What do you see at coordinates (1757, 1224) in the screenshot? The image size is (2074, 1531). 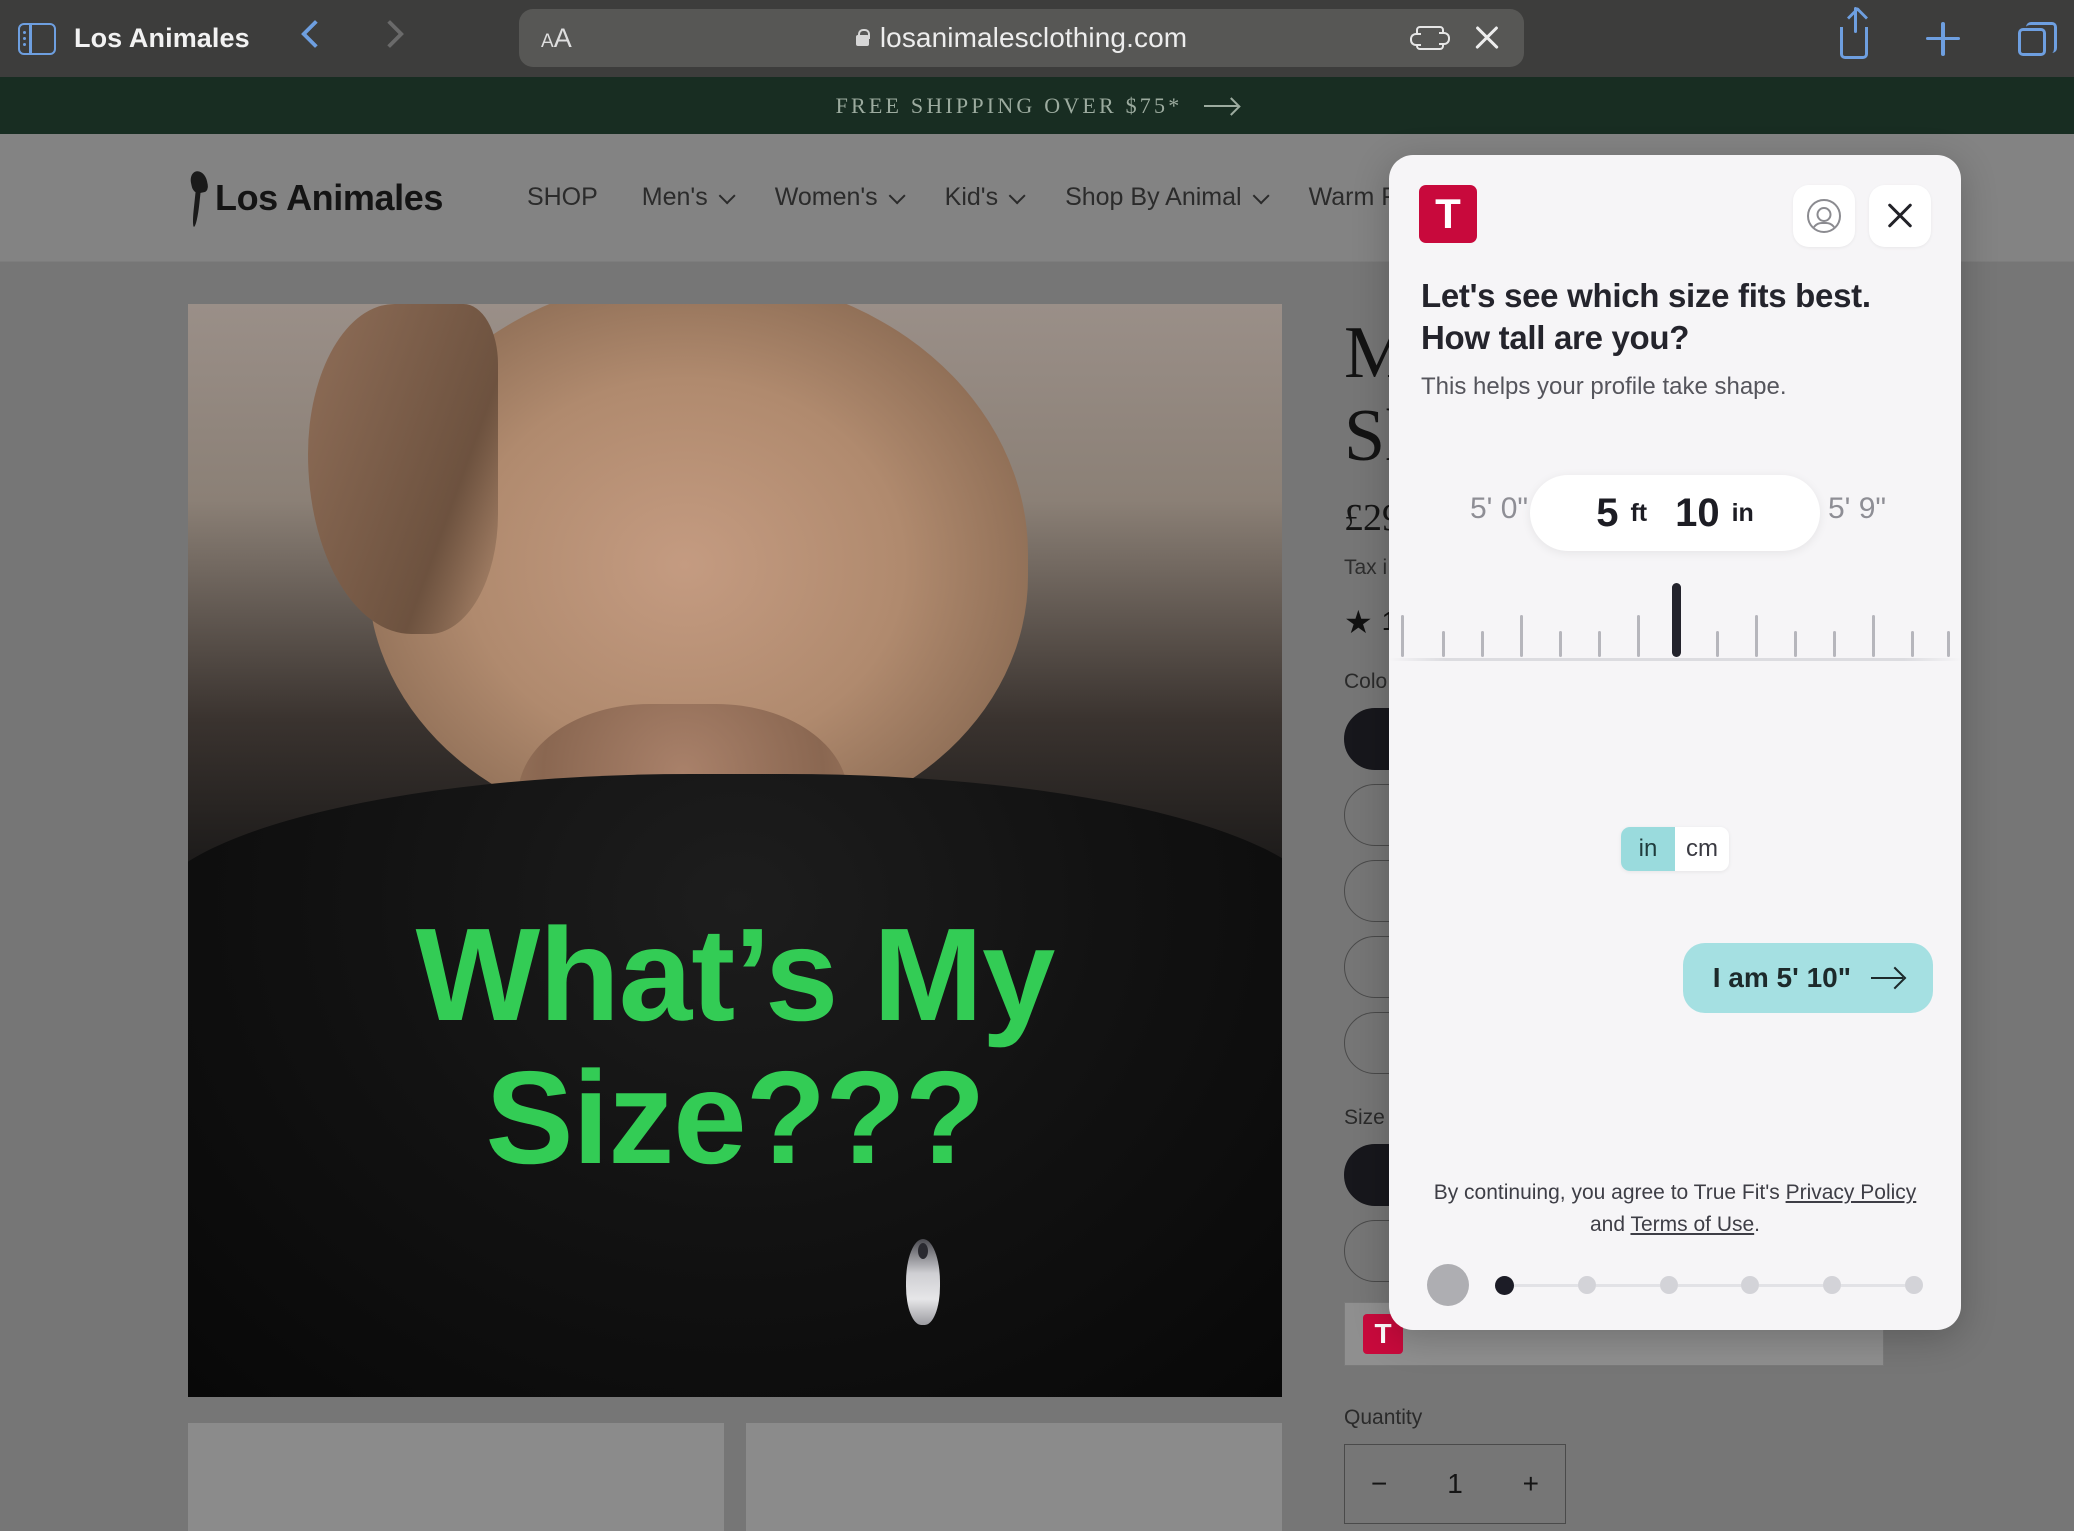 I see `legal-suffix: .` at bounding box center [1757, 1224].